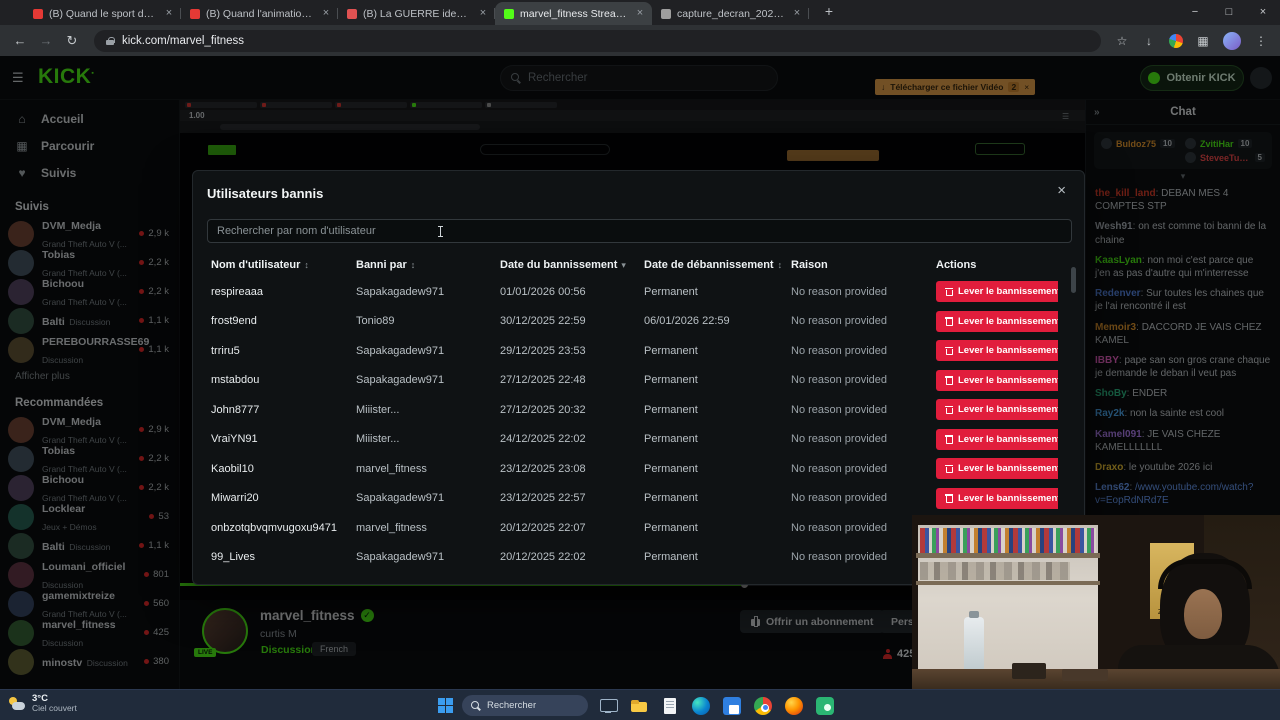  I want to click on new-tab-button: +, so click(829, 12).